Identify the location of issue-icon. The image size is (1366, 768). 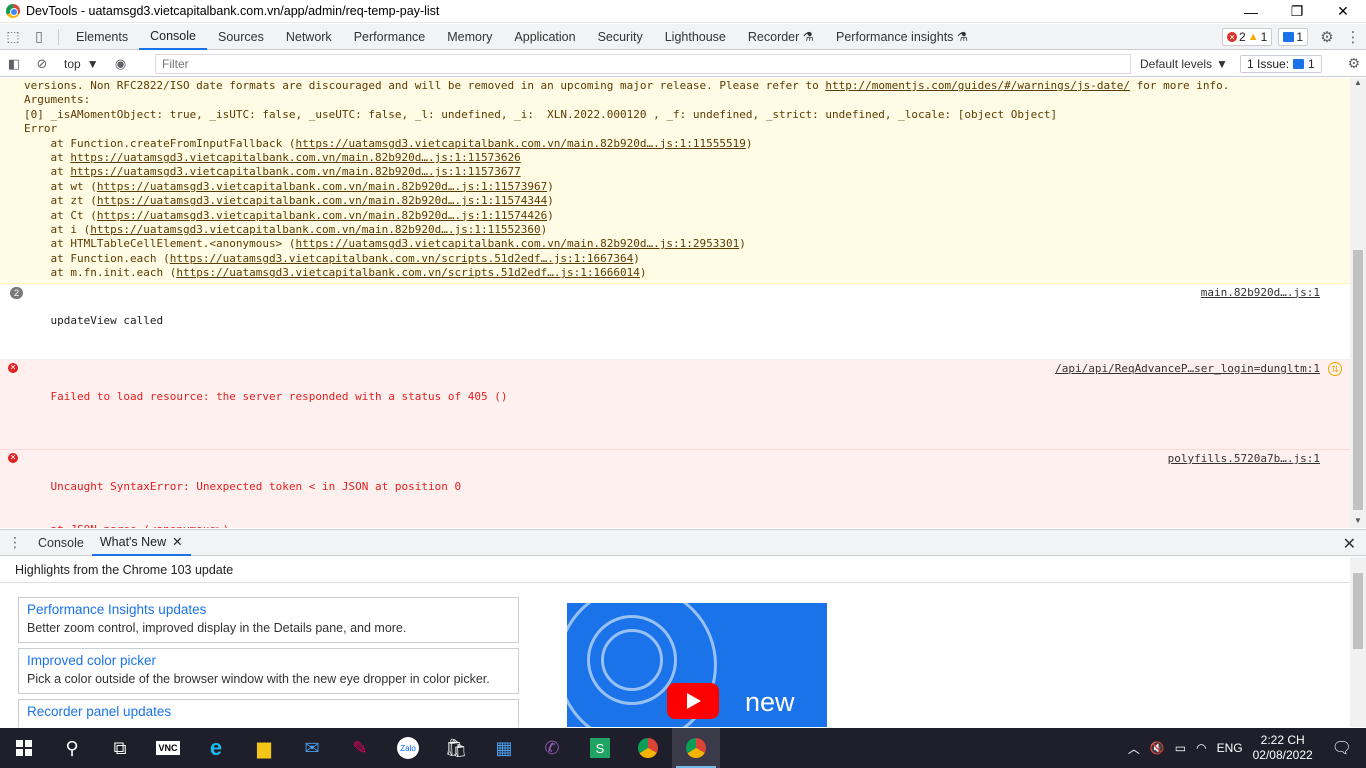
(1299, 64).